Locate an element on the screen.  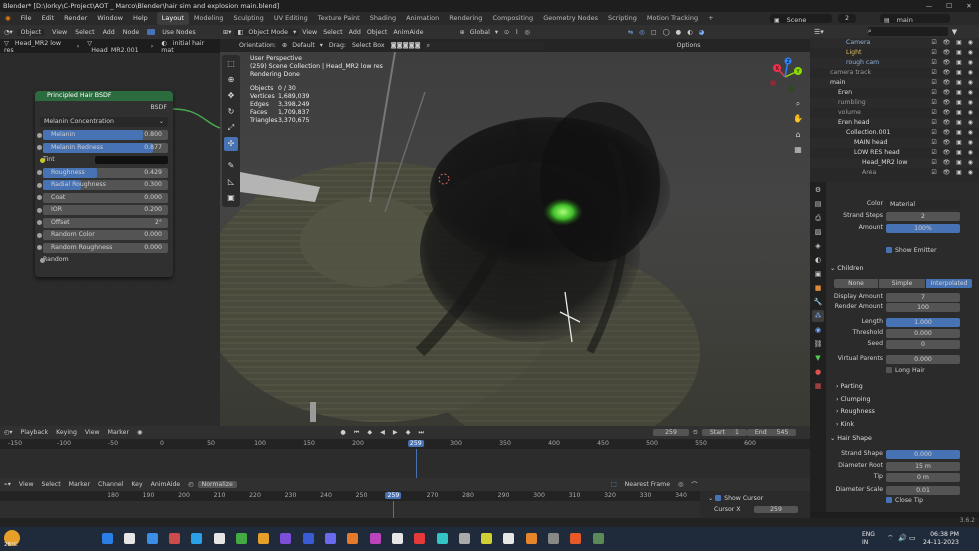
graph-editor-playhead is located at coordinates (394, 509).